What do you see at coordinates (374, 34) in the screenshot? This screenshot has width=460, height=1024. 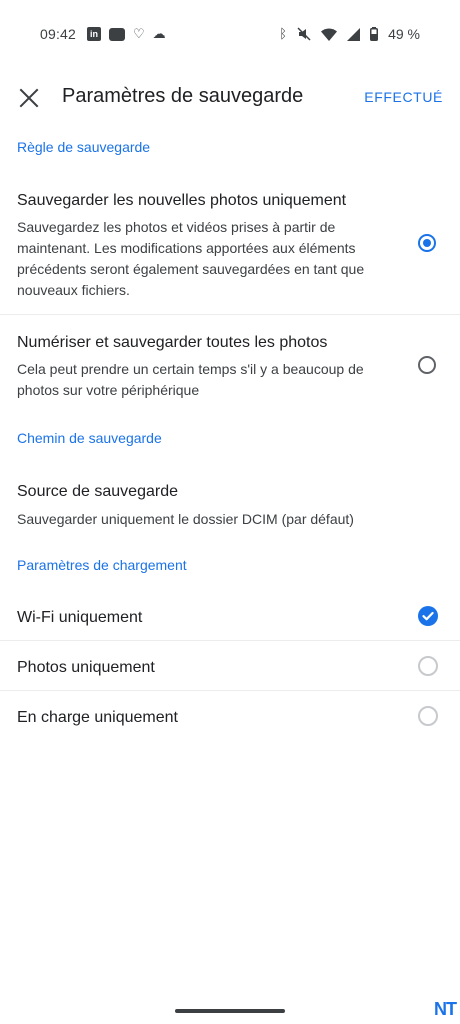 I see `battery-icon` at bounding box center [374, 34].